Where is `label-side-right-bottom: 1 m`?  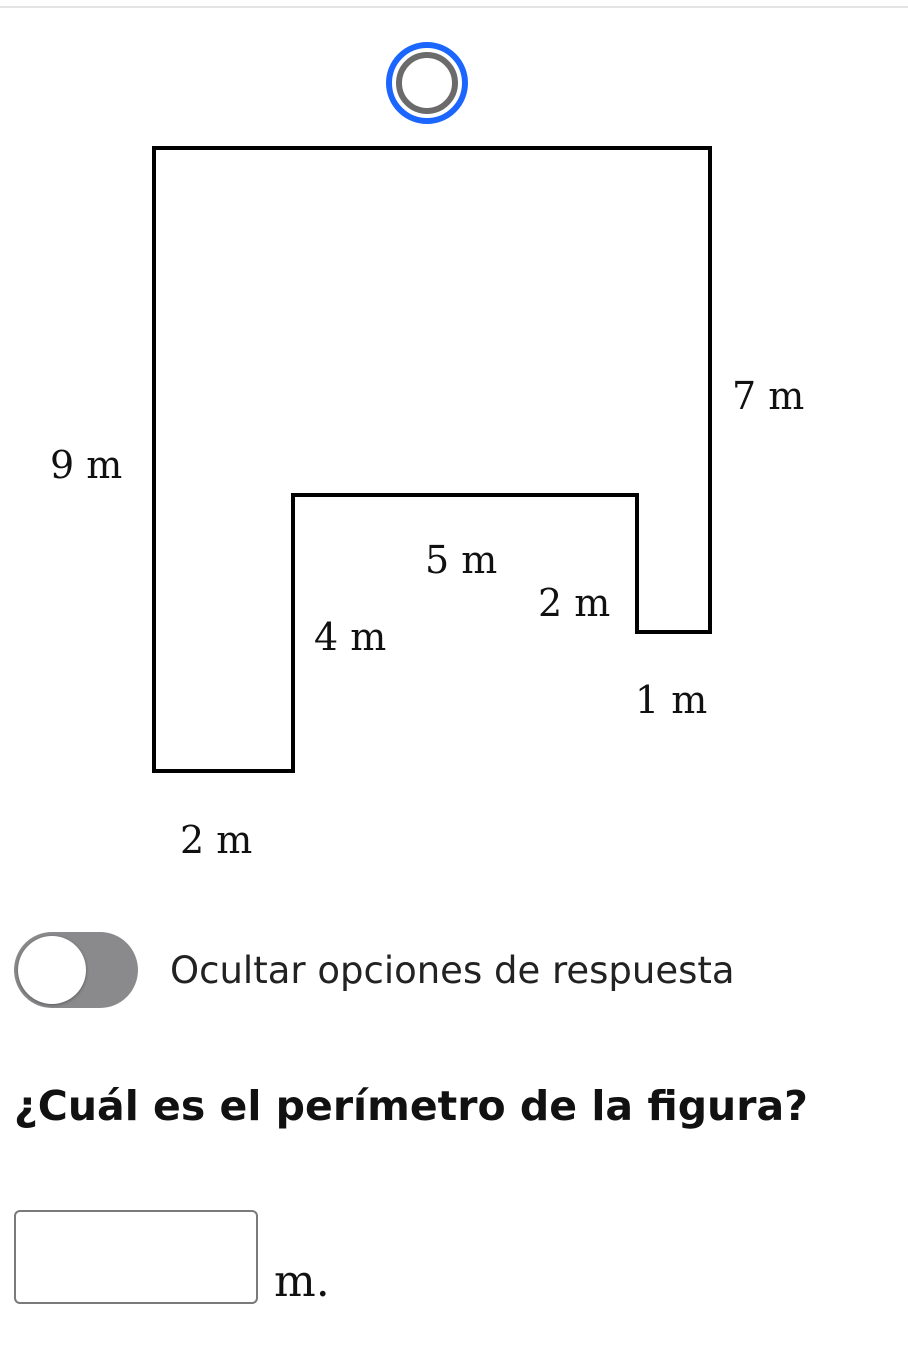 label-side-right-bottom: 1 m is located at coordinates (671, 700).